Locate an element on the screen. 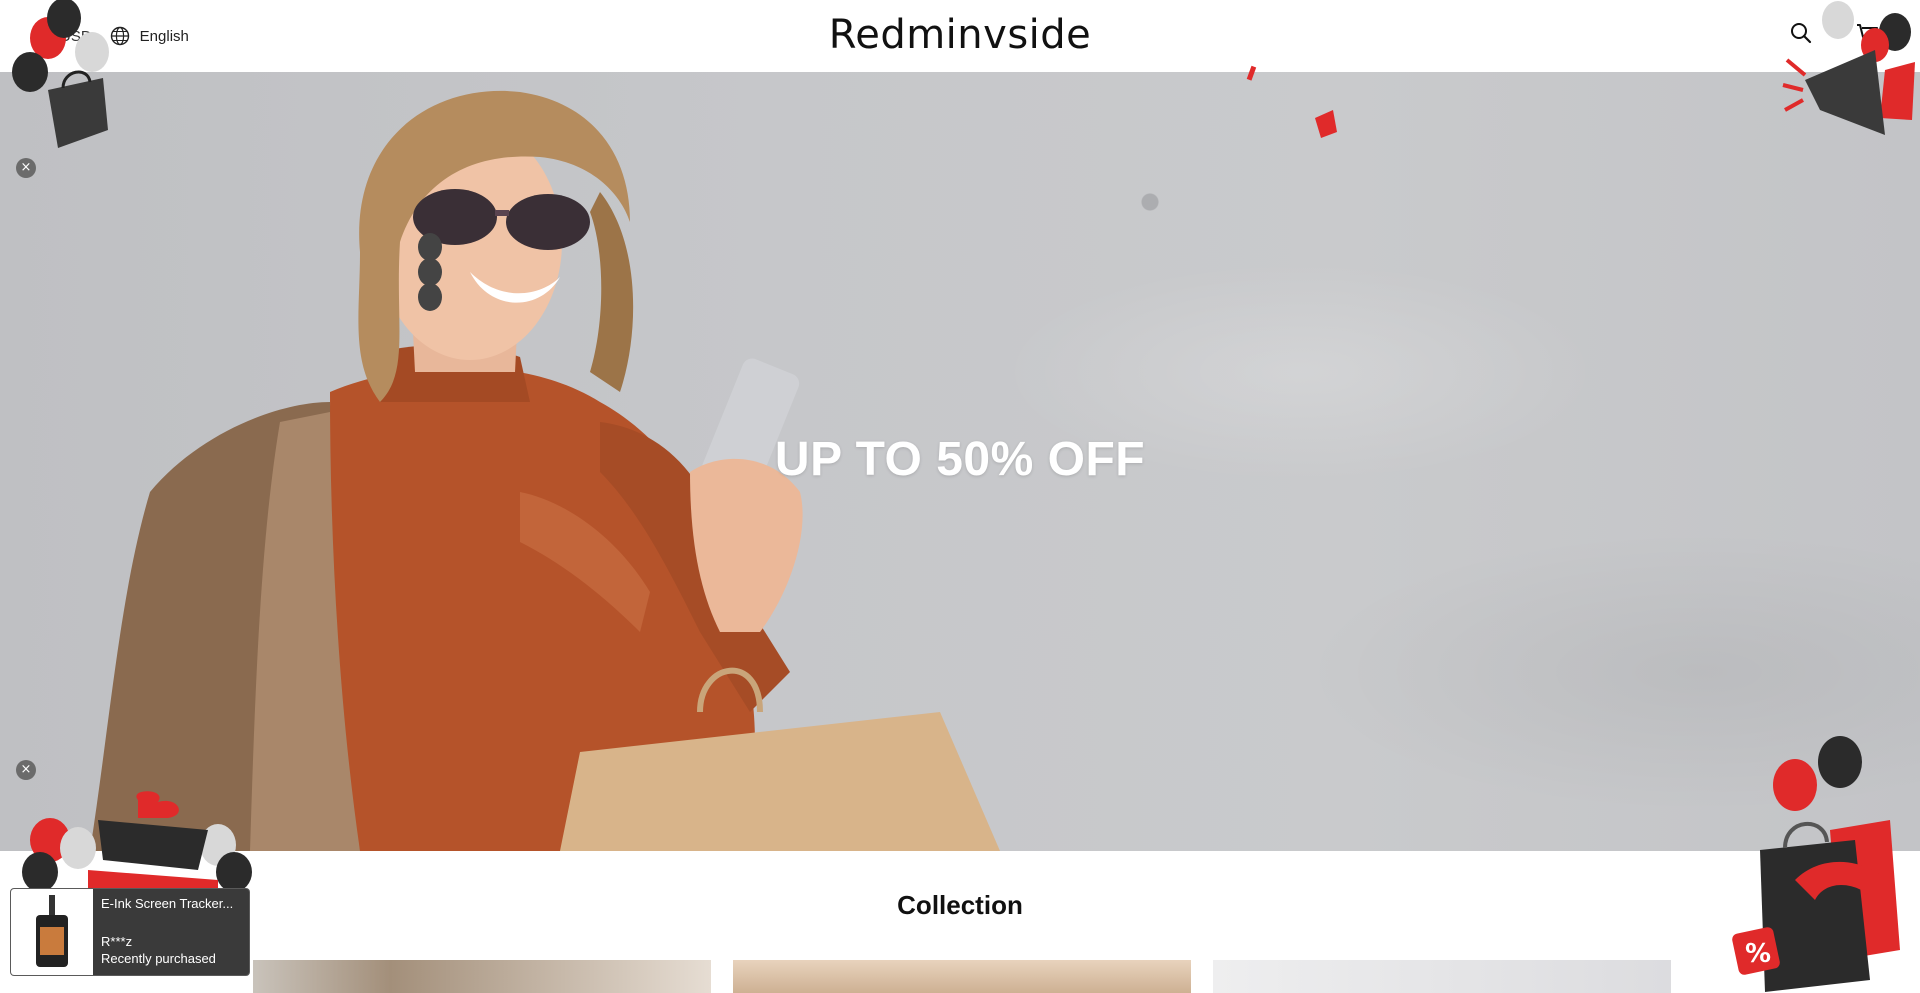  site-header: USD English Redminvside is located at coordinates (960, 36).